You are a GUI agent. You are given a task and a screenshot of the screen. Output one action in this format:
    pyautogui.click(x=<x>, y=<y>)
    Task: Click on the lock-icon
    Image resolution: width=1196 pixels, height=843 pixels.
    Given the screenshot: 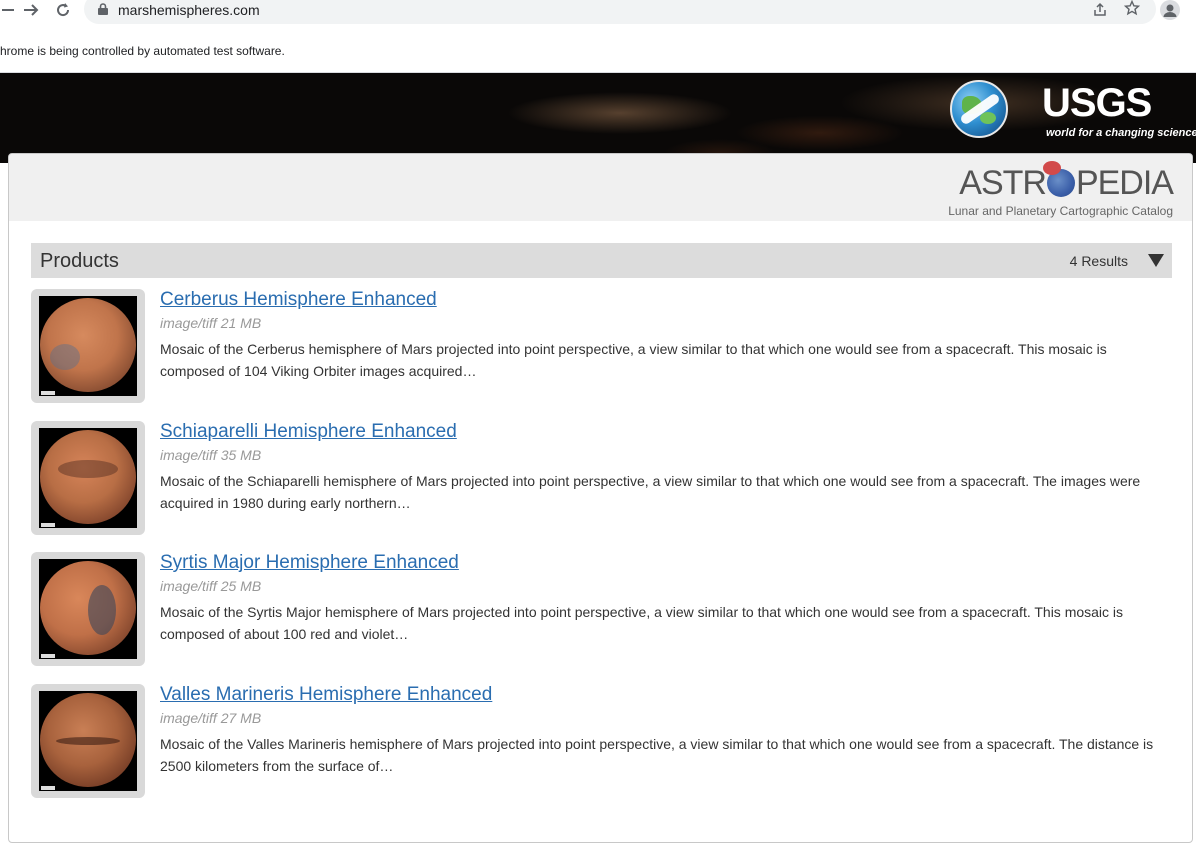 What is the action you would take?
    pyautogui.click(x=103, y=11)
    